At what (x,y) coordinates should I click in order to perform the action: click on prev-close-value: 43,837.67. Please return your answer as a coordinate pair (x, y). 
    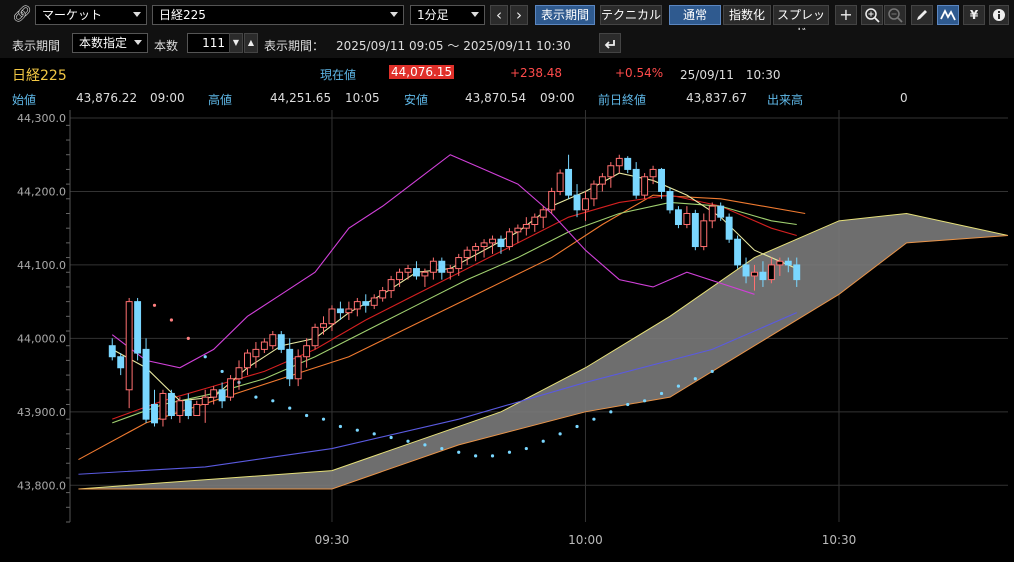
    Looking at the image, I should click on (717, 98).